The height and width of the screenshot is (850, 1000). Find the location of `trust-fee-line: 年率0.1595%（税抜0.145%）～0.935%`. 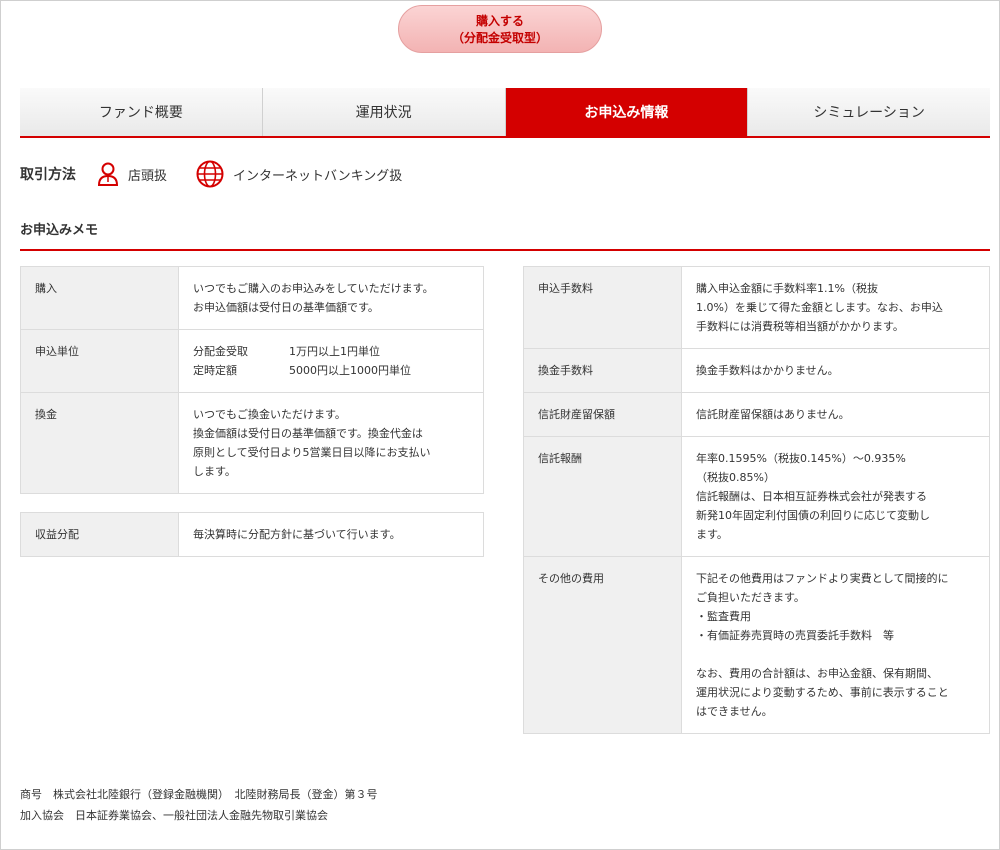

trust-fee-line: 年率0.1595%（税抜0.145%）～0.935% is located at coordinates (801, 458).